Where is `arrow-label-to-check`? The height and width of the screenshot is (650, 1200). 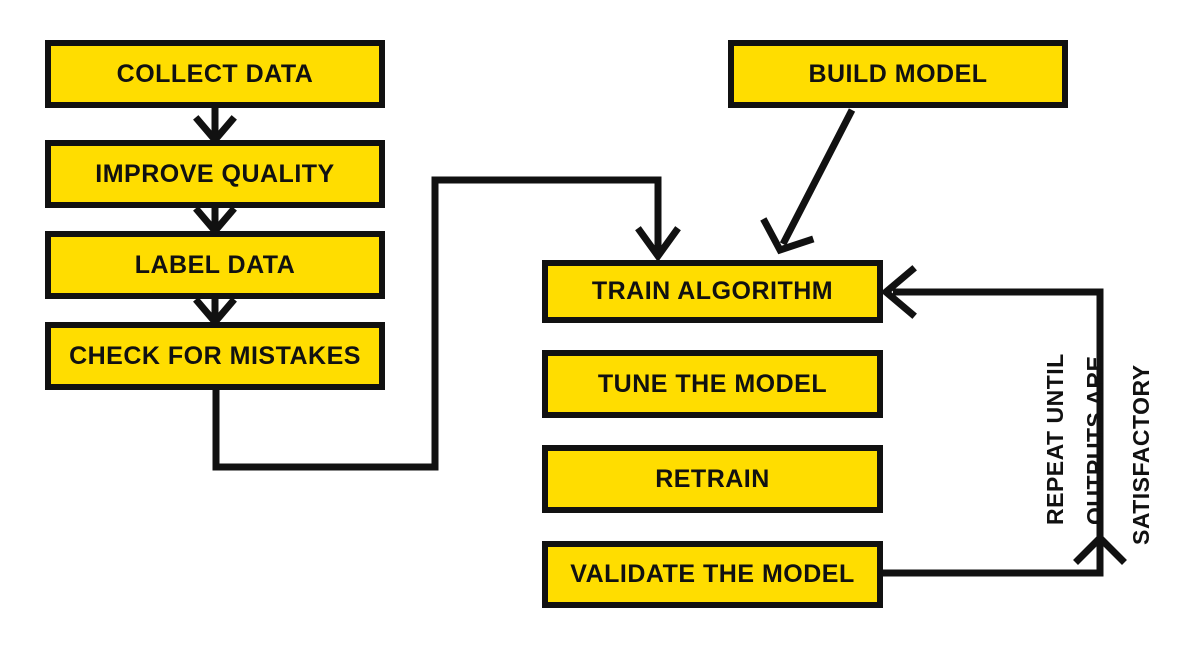 arrow-label-to-check is located at coordinates (215, 312).